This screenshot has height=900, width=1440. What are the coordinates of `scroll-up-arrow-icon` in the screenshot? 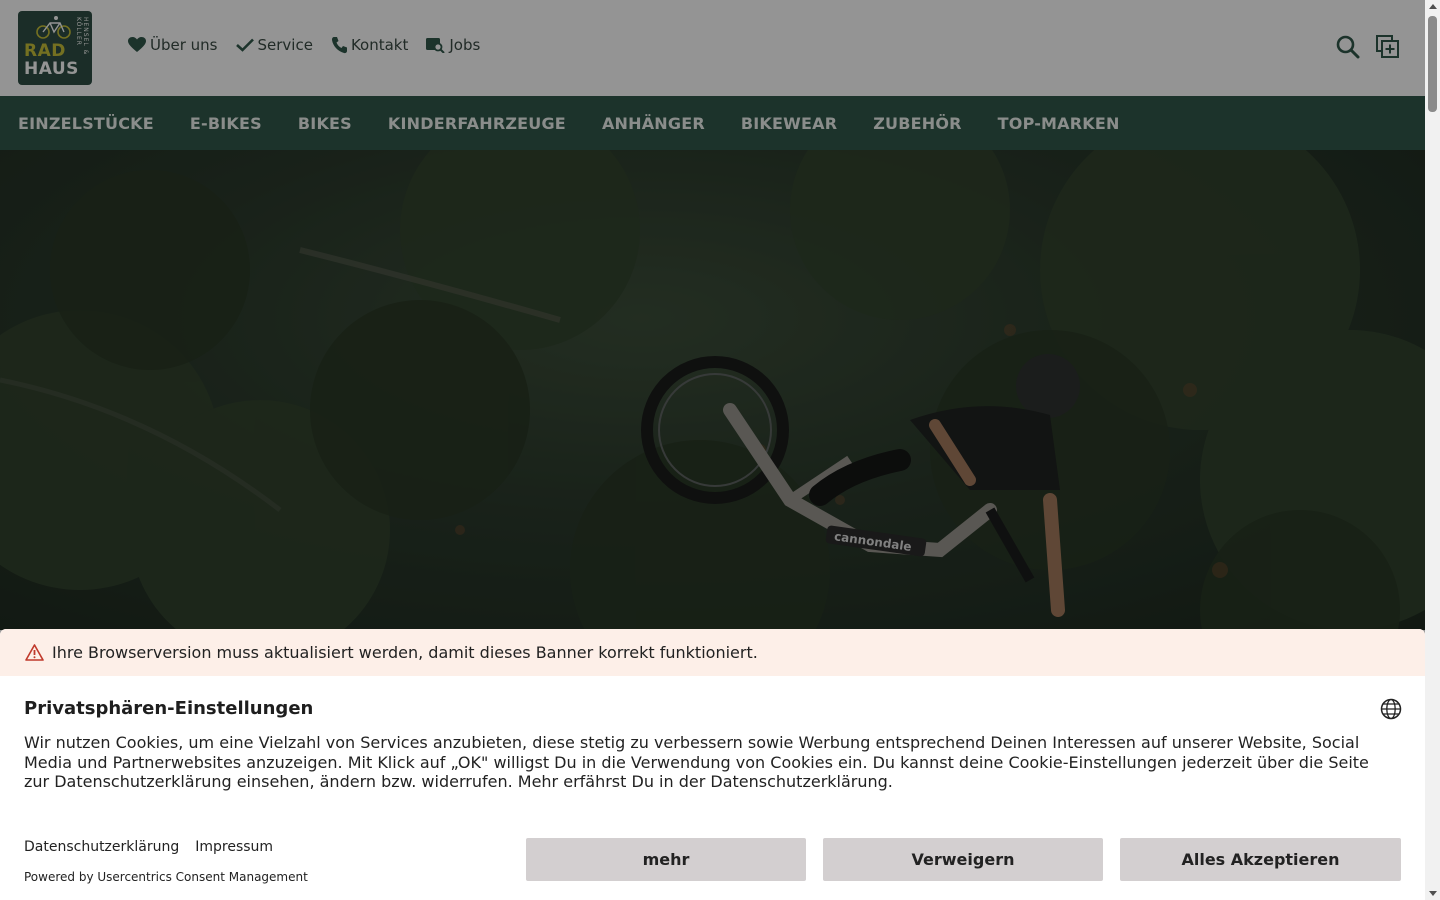 It's located at (1433, 6).